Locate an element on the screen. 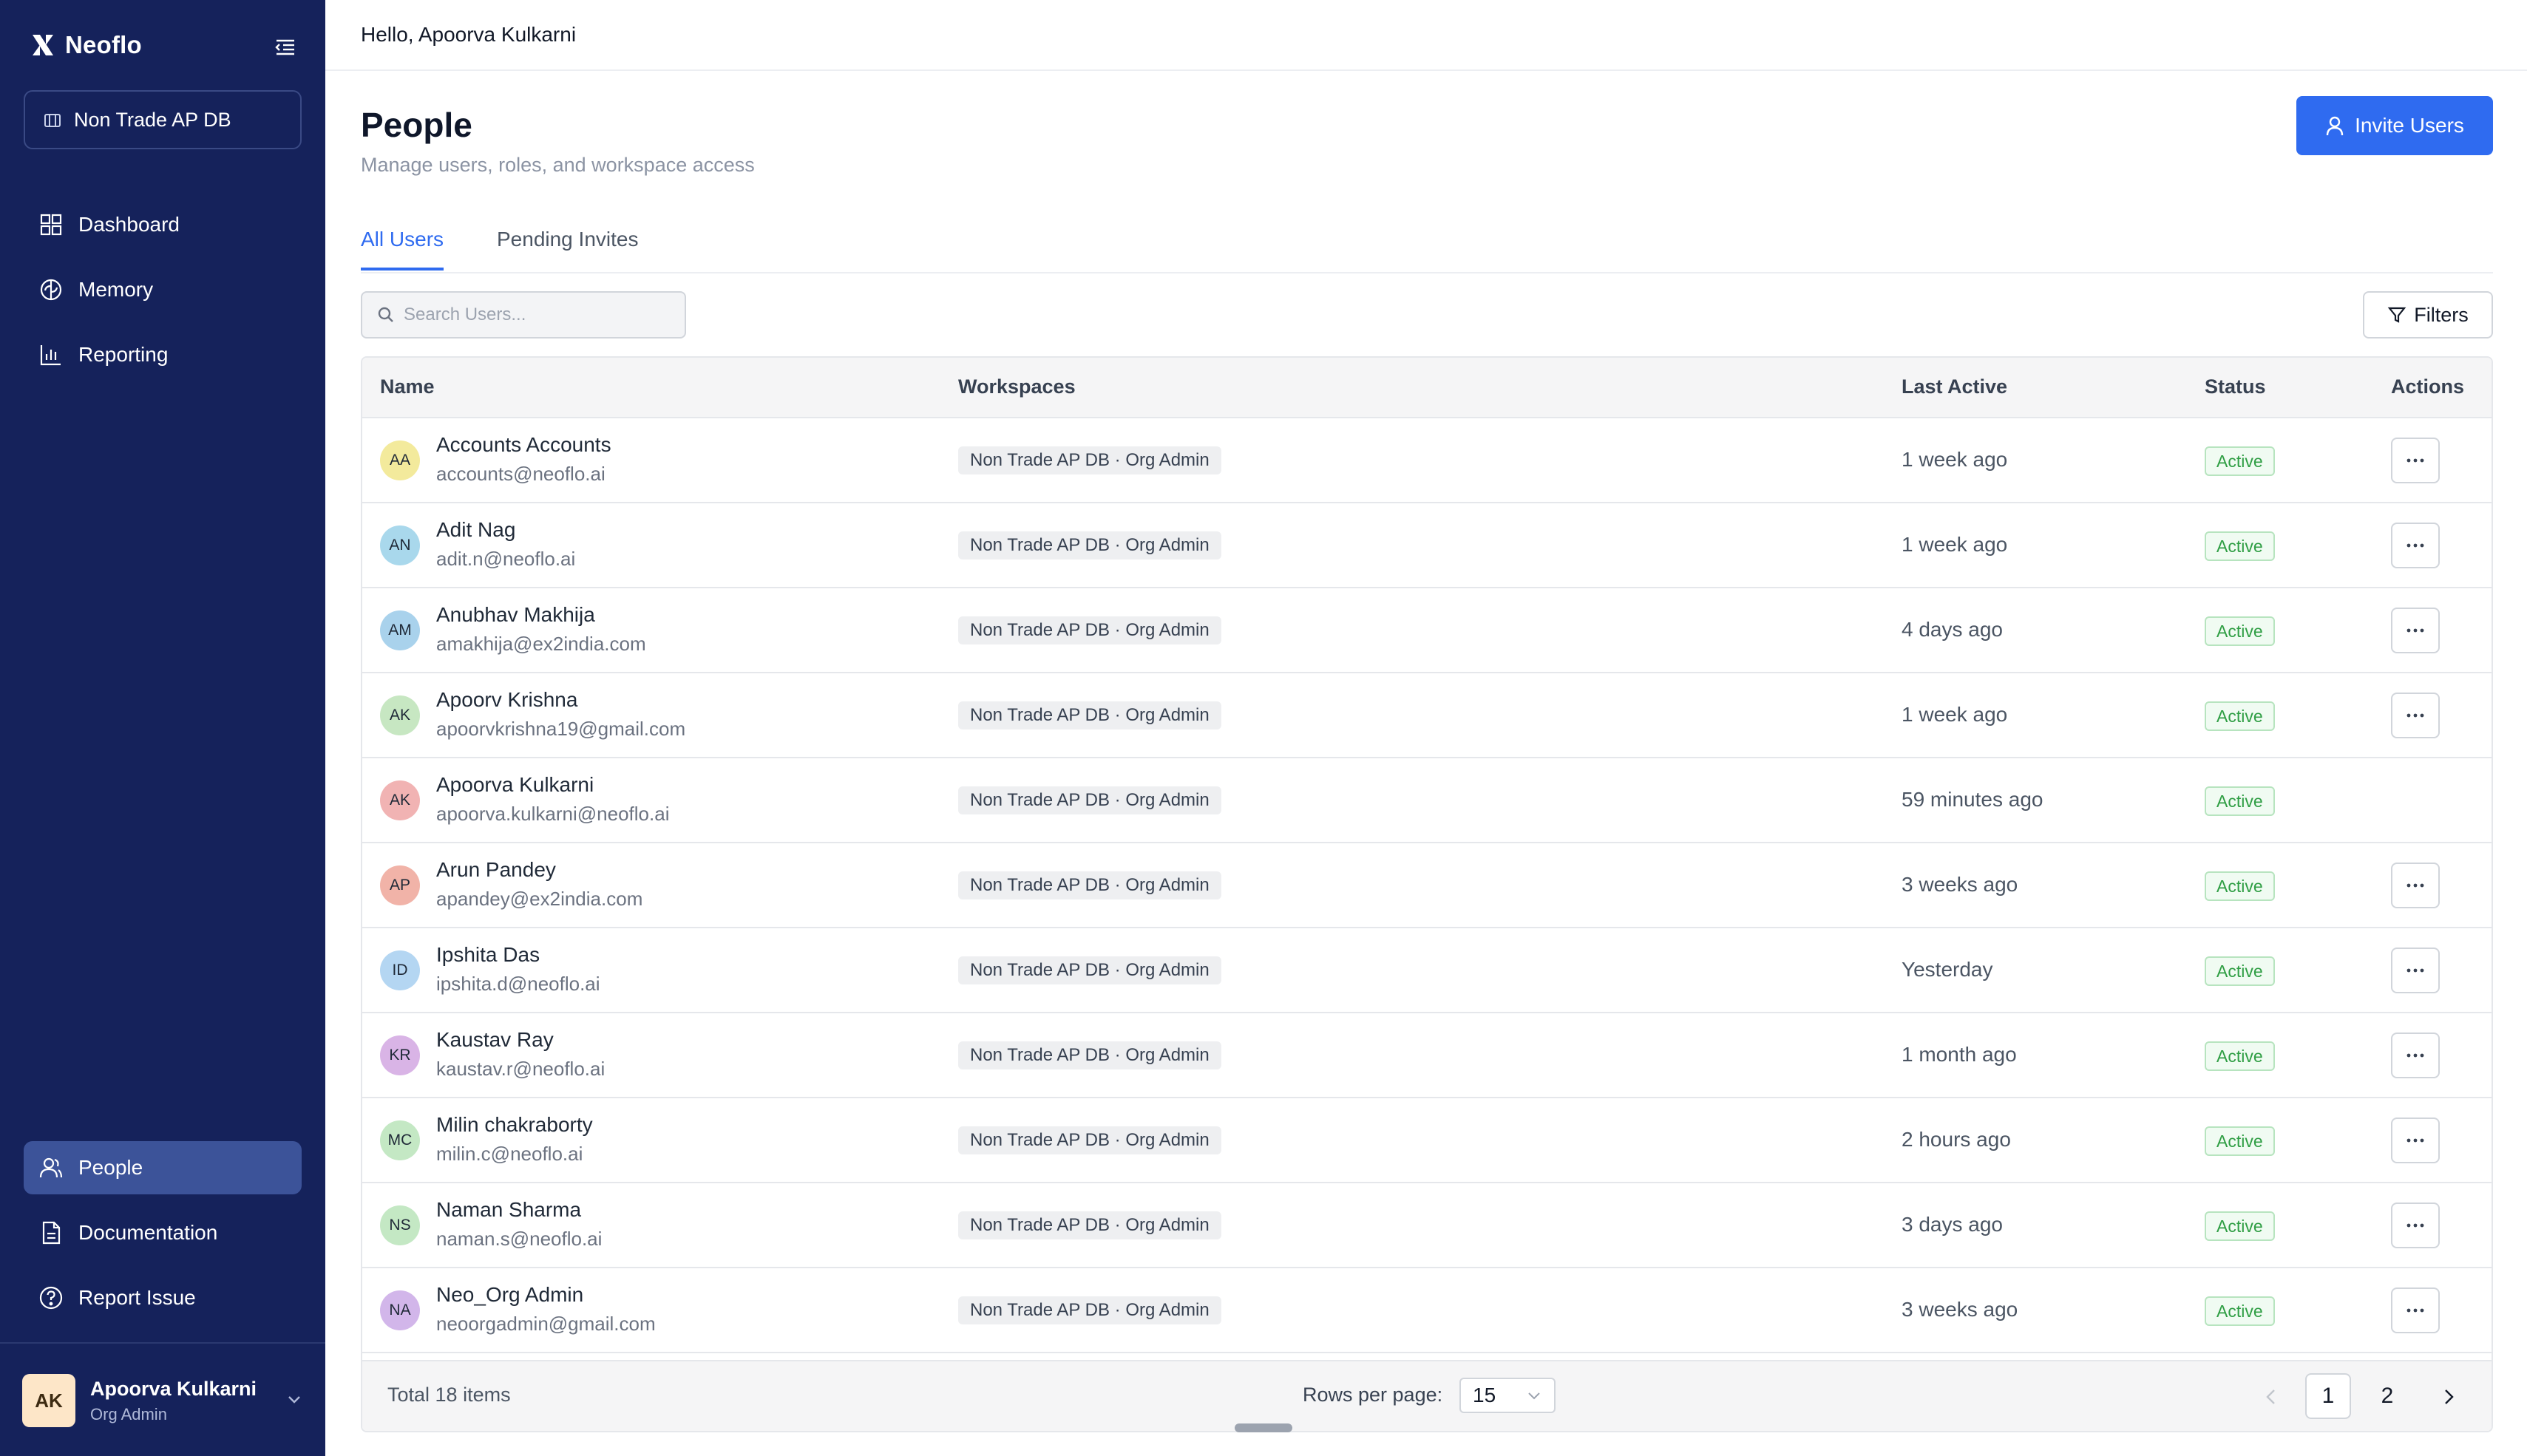  user-email: adit.n@neoflo.ai is located at coordinates (506, 559).